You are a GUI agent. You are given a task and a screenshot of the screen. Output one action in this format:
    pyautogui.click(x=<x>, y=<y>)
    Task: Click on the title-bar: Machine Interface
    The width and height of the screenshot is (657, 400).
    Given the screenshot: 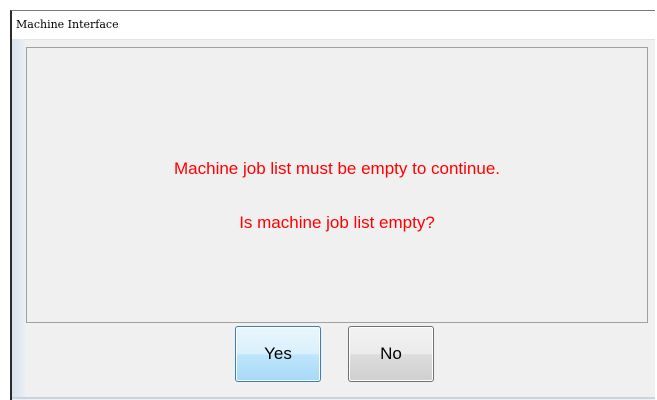 What is the action you would take?
    pyautogui.click(x=333, y=25)
    